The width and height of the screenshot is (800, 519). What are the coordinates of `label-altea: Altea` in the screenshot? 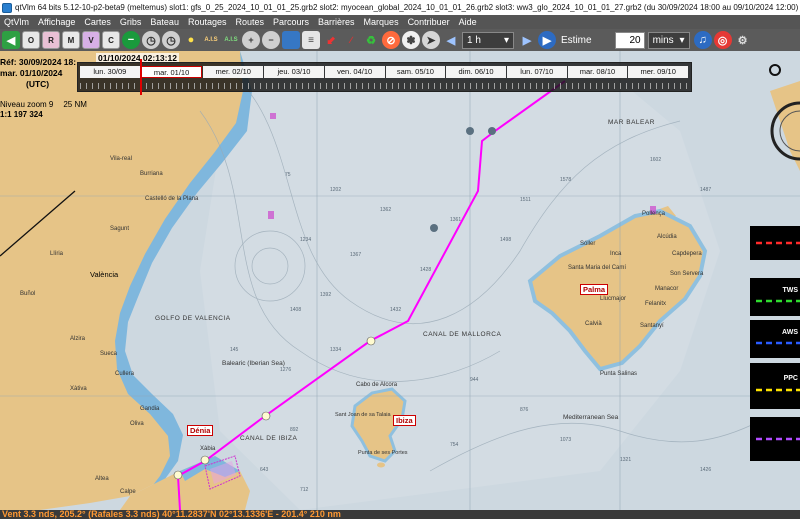 It's located at (102, 479).